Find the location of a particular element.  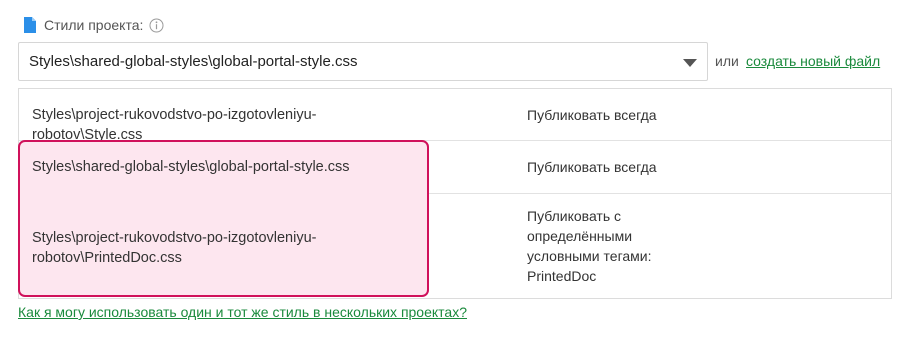

chevron-down-icon is located at coordinates (690, 63).